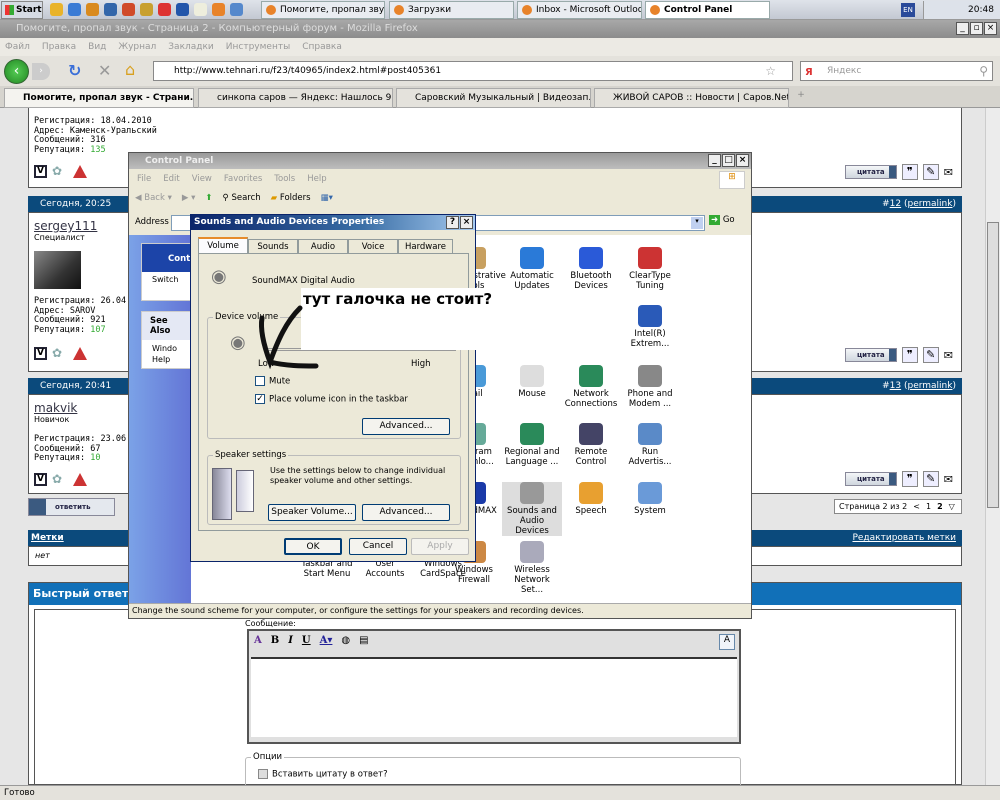  What do you see at coordinates (263, 774) in the screenshot?
I see `insert-quote-checkbox` at bounding box center [263, 774].